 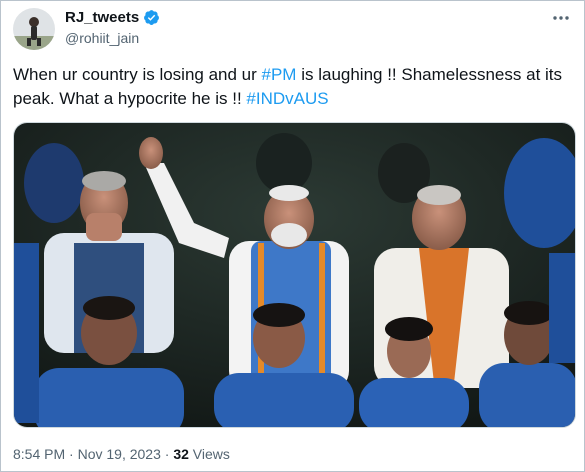 I want to click on views-count: 32, so click(x=181, y=454).